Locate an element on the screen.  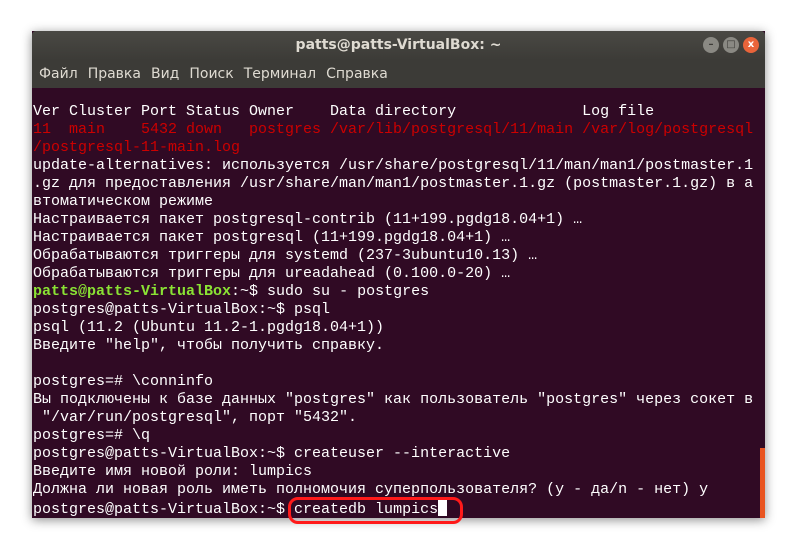
terminal-text: postgres@patts-VirtualBox:~$ psql is located at coordinates (182, 309).